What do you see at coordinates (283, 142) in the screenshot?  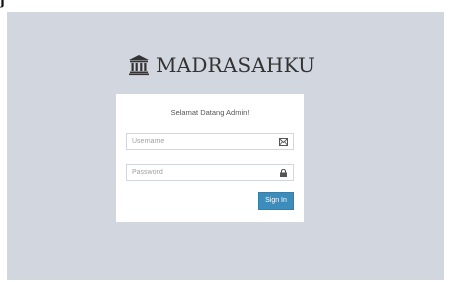 I see `envelope-icon` at bounding box center [283, 142].